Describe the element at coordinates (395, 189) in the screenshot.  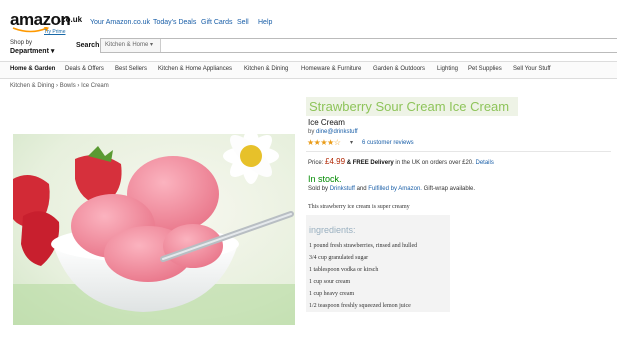
I see `fulfilled-by-amazon-link: Fulfilled by Amazon.` at that location.